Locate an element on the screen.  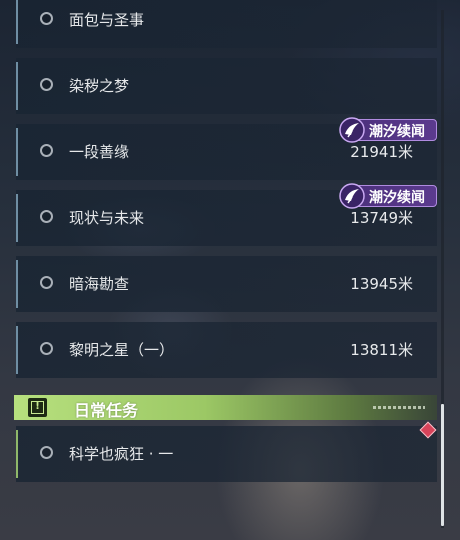
quest-name: 面包与圣事 is located at coordinates (107, 20).